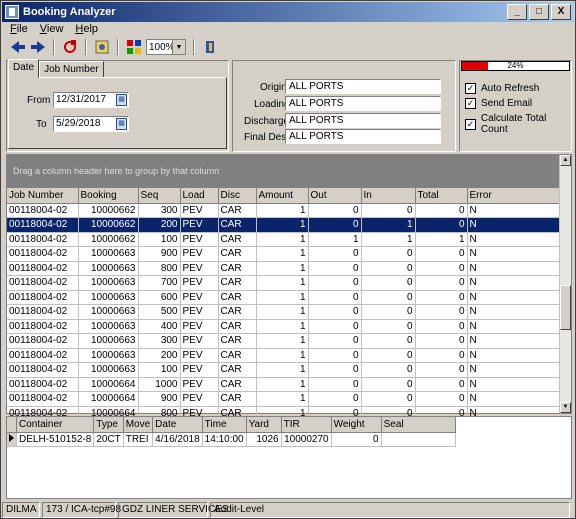 The width and height of the screenshot is (576, 519). Describe the element at coordinates (284, 355) in the screenshot. I see `table-row: 00118004-02 10000663 200 PEV CAR 1 0 0 0 N` at that location.